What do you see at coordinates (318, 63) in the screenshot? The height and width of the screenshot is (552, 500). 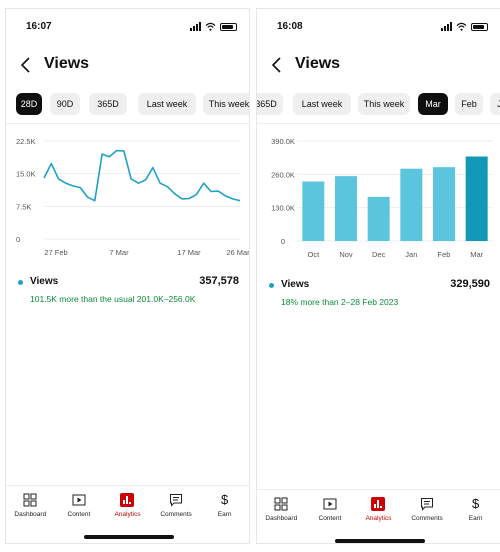 I see `page-title: Views` at bounding box center [318, 63].